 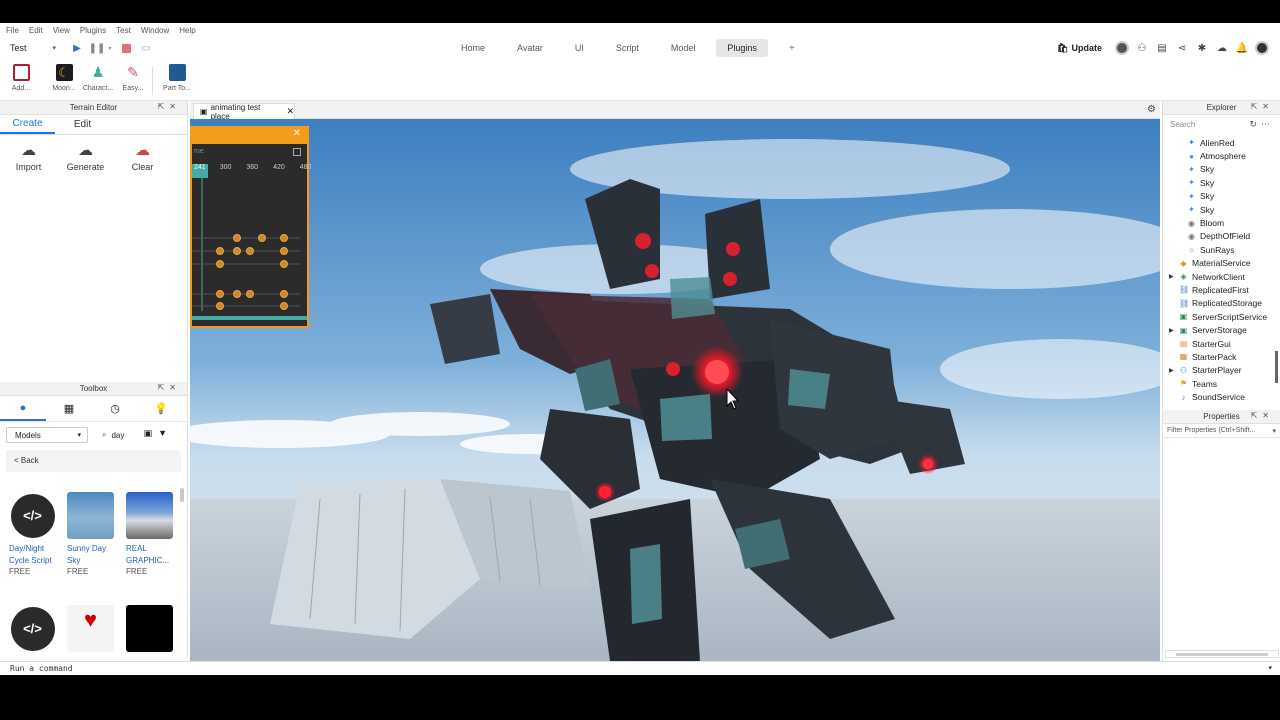 What do you see at coordinates (182, 495) in the screenshot?
I see `toolbox-scrollbar` at bounding box center [182, 495].